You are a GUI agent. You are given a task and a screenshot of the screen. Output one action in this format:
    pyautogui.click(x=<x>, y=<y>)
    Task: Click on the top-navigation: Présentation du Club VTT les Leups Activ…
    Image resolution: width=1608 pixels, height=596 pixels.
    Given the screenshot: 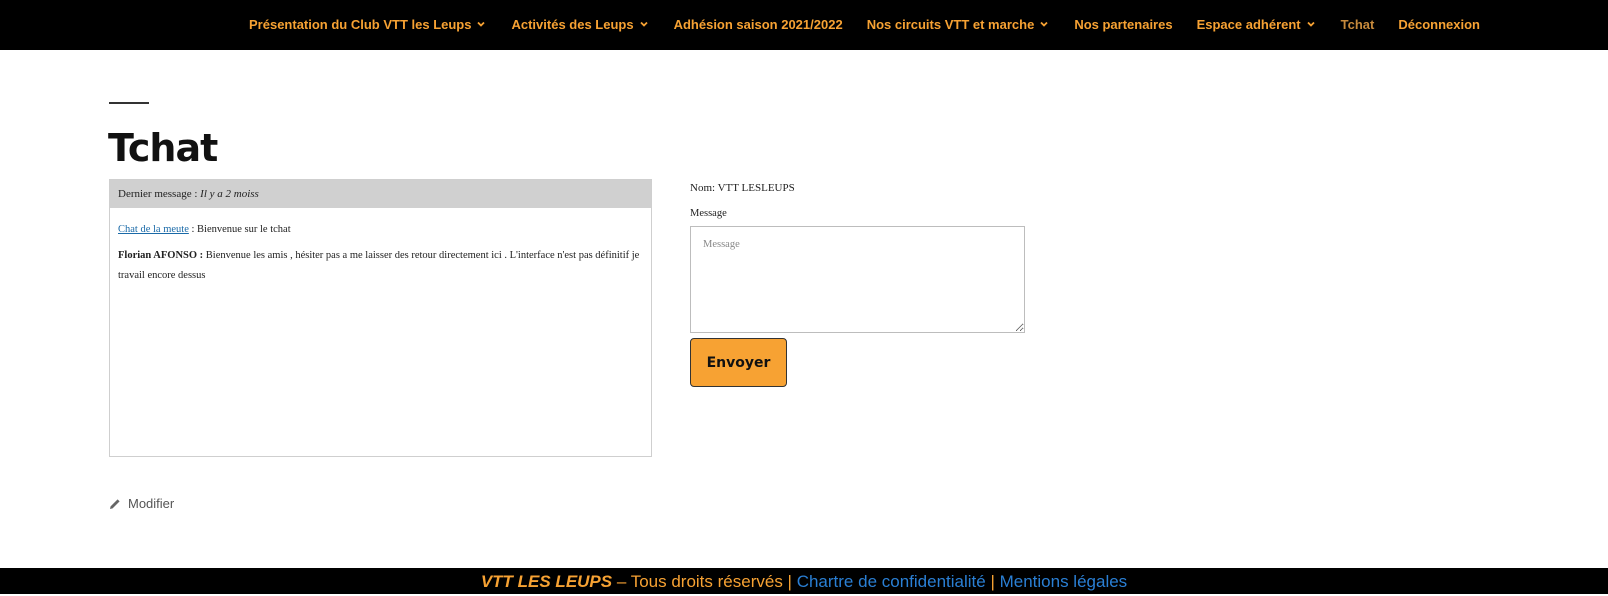 What is the action you would take?
    pyautogui.click(x=804, y=25)
    